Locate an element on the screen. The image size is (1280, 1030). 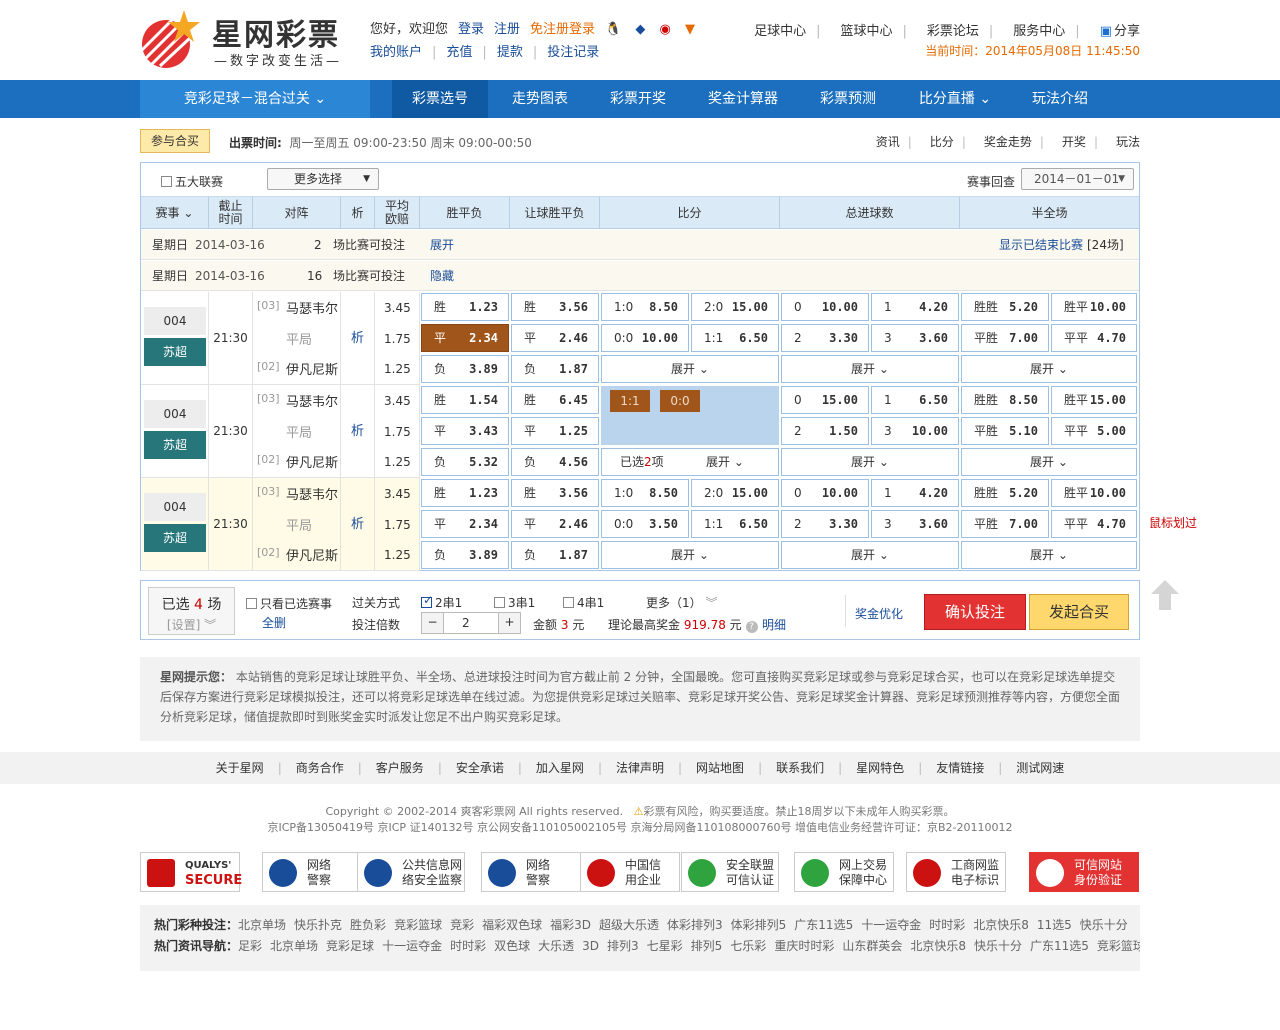
trust-badge: QUALYS' SECURE is located at coordinates (191, 872).